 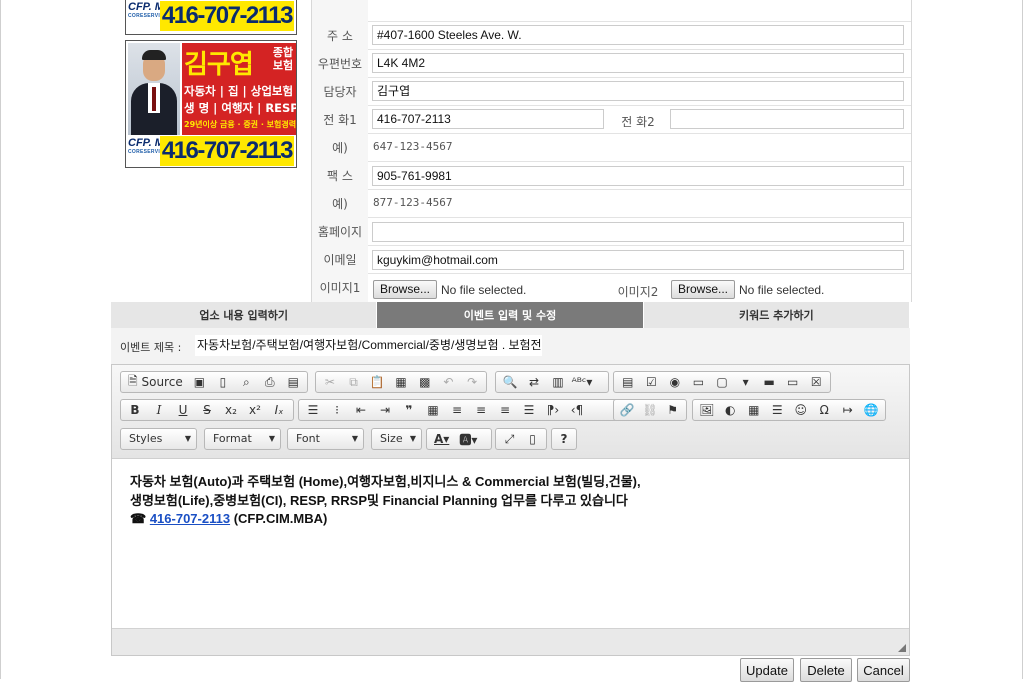 I want to click on rtl-icon: ‹¶, so click(x=577, y=410).